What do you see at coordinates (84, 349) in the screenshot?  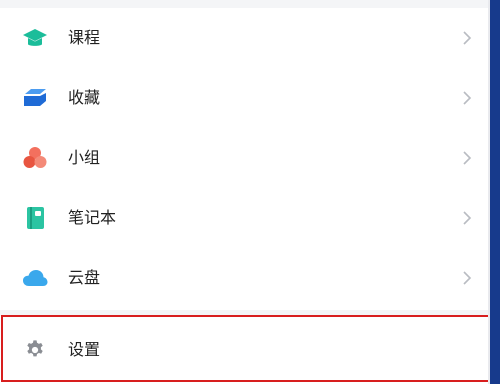 I see `menu-item-label: 设置` at bounding box center [84, 349].